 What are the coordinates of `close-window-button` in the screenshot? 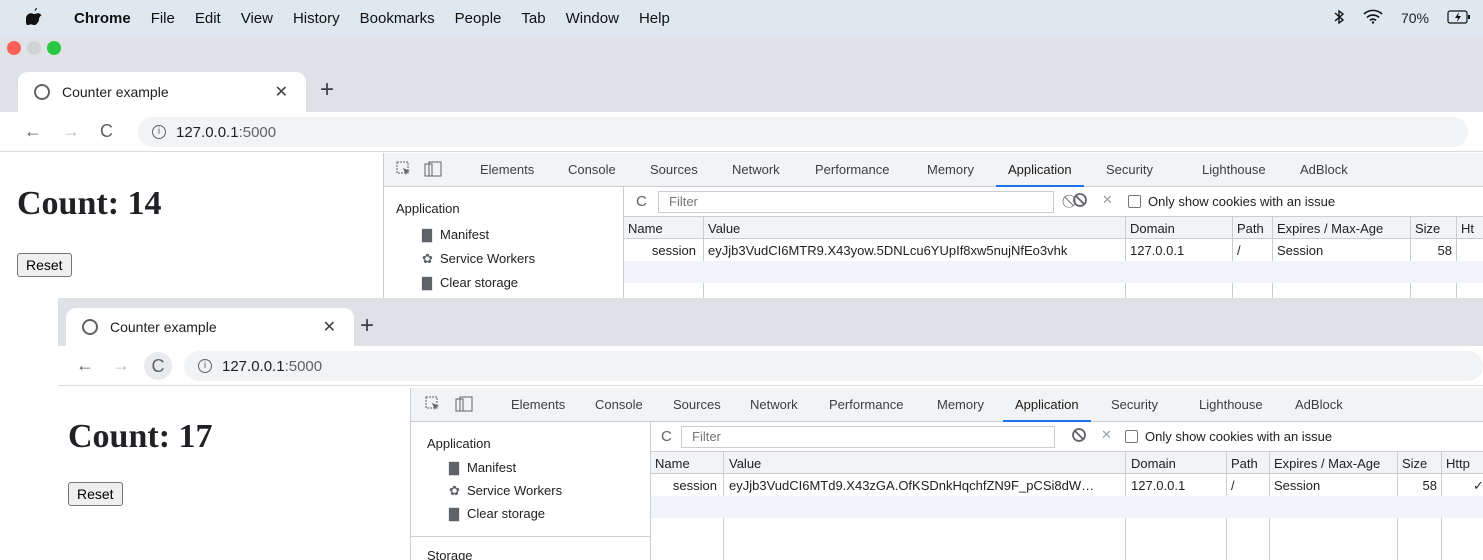 It's located at (14, 48).